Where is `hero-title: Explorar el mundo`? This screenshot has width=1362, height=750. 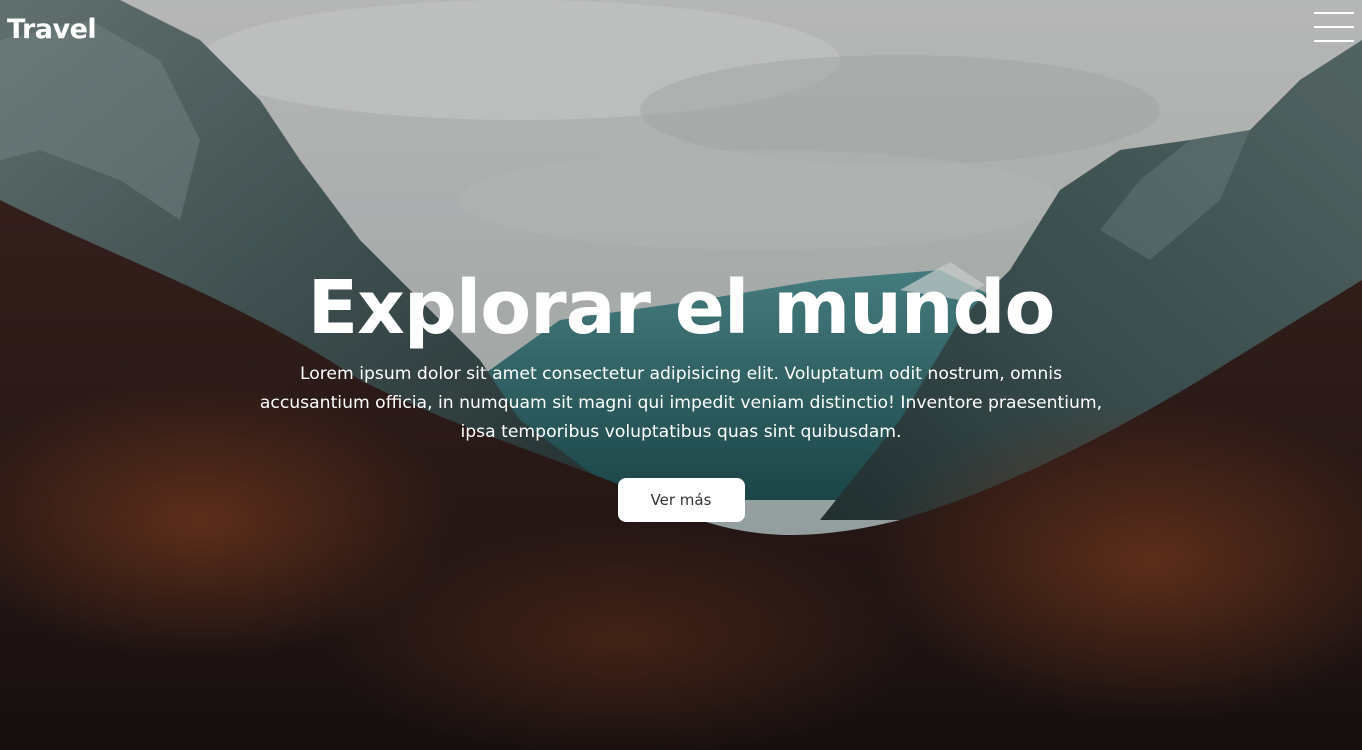
hero-title: Explorar el mundo is located at coordinates (681, 308).